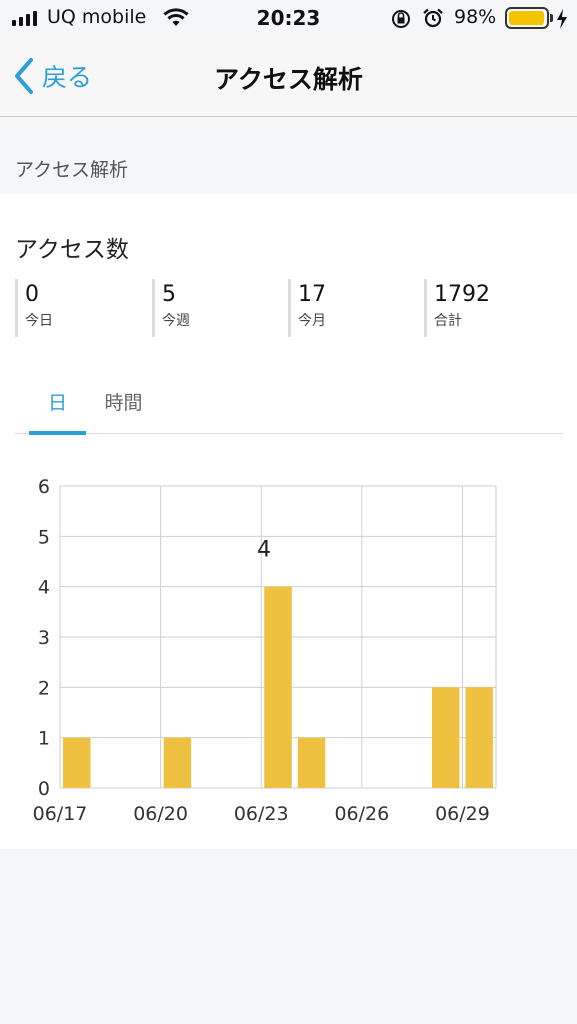 This screenshot has width=577, height=1024. Describe the element at coordinates (288, 19) in the screenshot. I see `status-bar: UQ mobile 20:23 98%` at that location.